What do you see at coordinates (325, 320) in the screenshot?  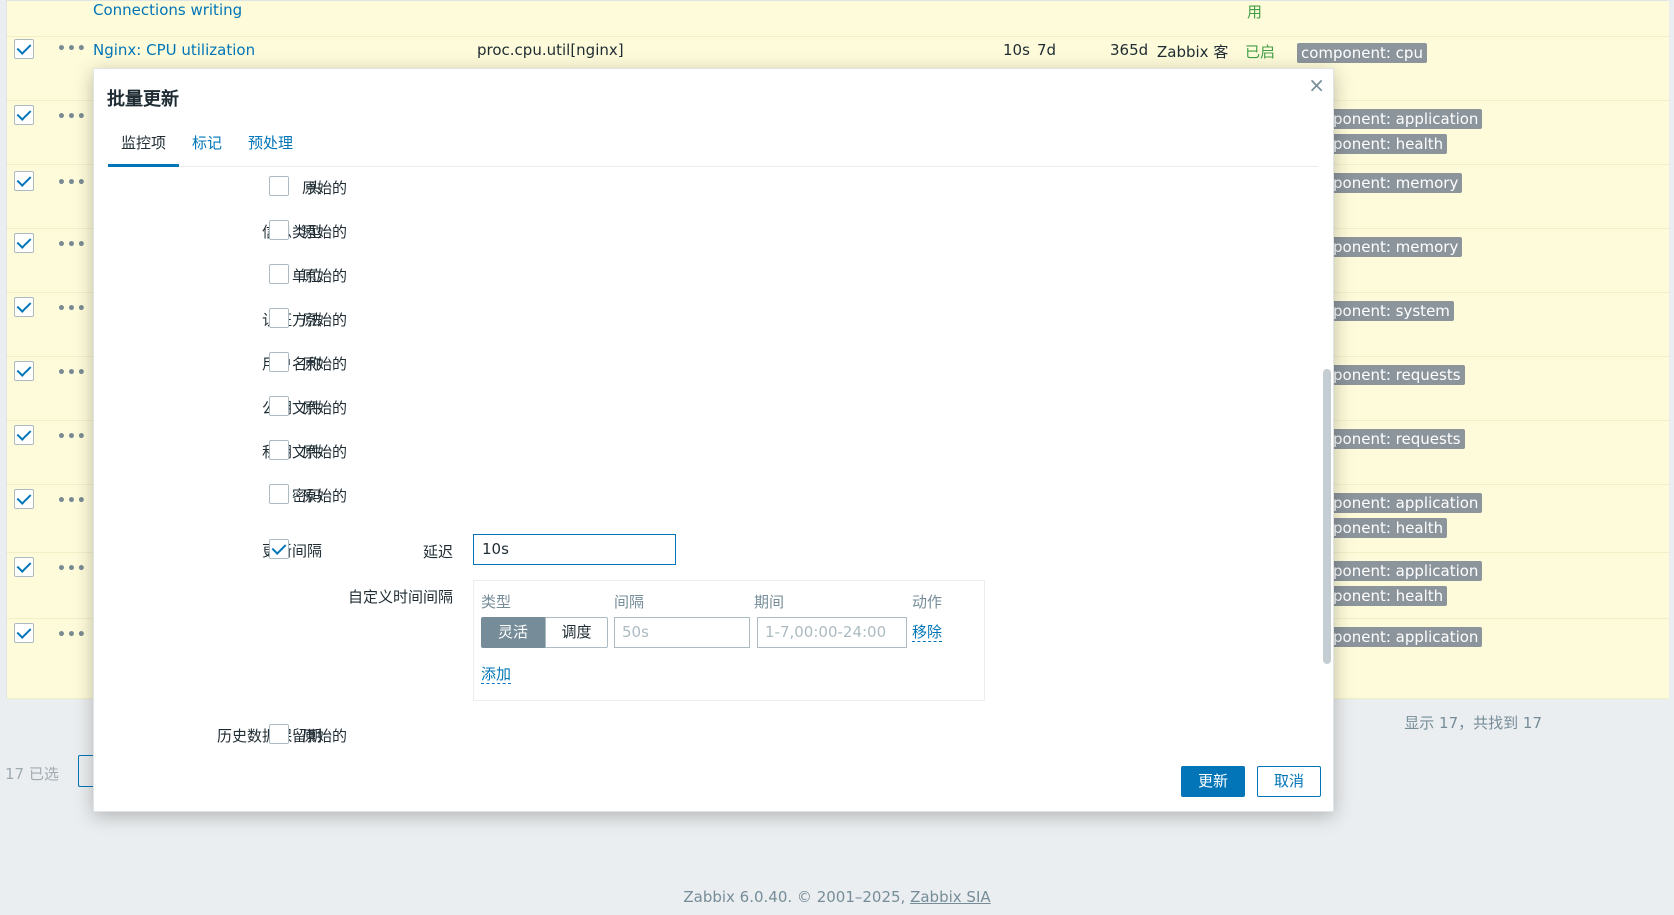 I see `field-value-auth-method: 原始的` at bounding box center [325, 320].